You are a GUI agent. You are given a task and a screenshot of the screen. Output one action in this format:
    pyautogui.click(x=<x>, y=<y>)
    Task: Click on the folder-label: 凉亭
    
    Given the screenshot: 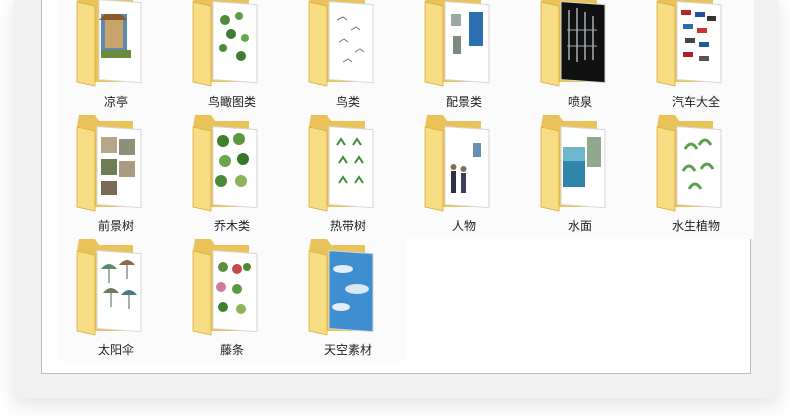 What is the action you would take?
    pyautogui.click(x=115, y=102)
    